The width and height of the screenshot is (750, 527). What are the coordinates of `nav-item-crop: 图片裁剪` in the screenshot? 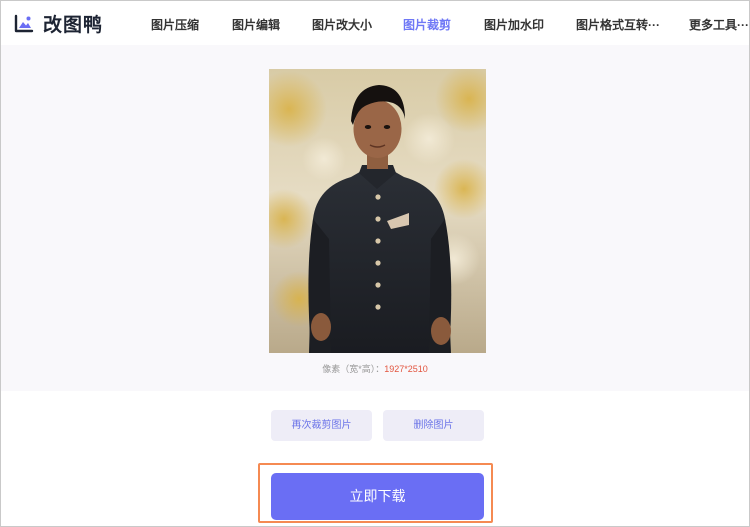 It's located at (427, 24).